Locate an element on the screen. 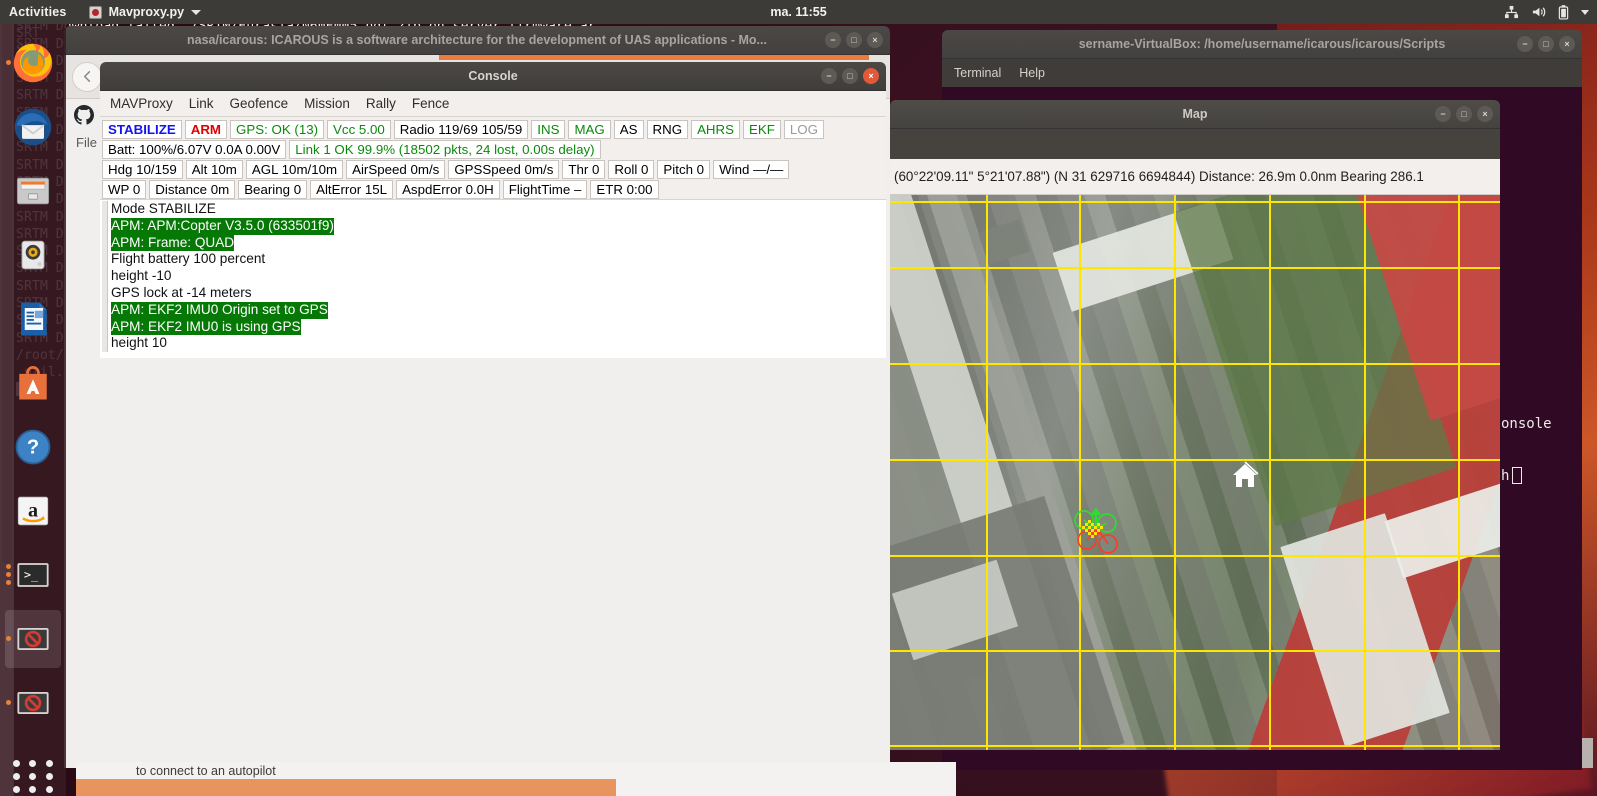  console-titlebar: Console − □ × is located at coordinates (493, 76).